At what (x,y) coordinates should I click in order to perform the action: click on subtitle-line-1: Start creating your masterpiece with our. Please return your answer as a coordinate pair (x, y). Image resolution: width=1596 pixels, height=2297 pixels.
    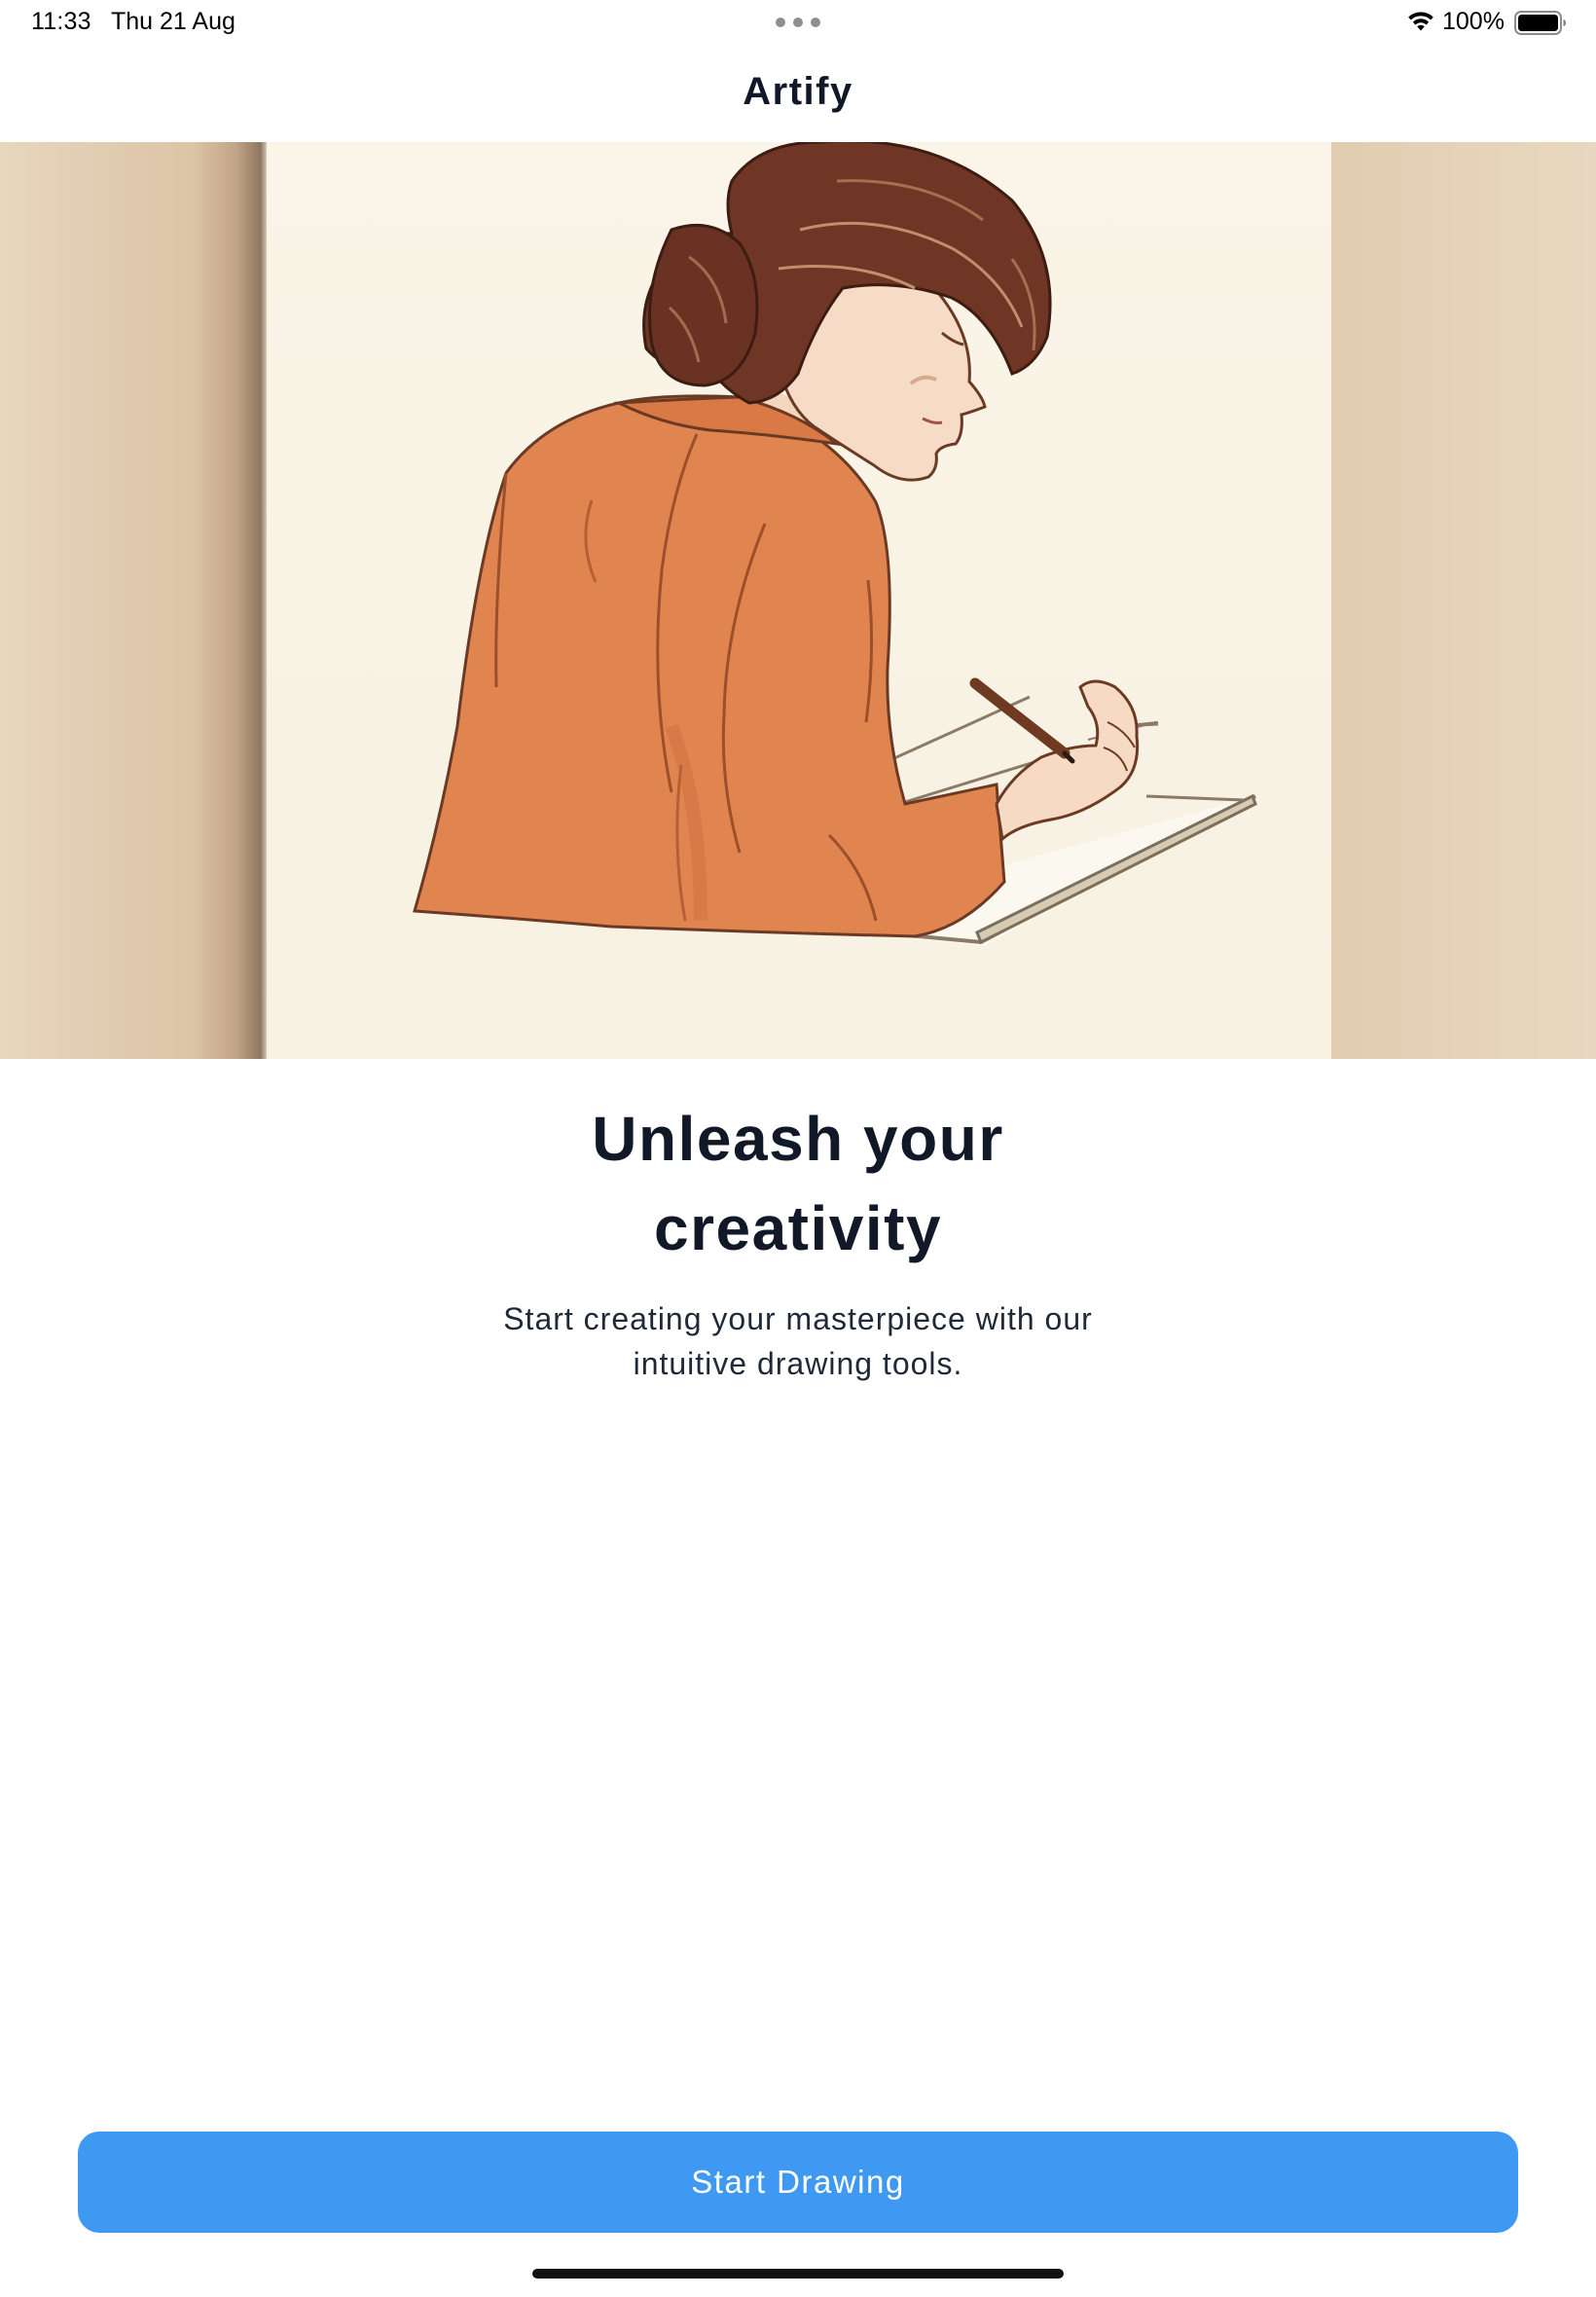
    Looking at the image, I should click on (798, 1318).